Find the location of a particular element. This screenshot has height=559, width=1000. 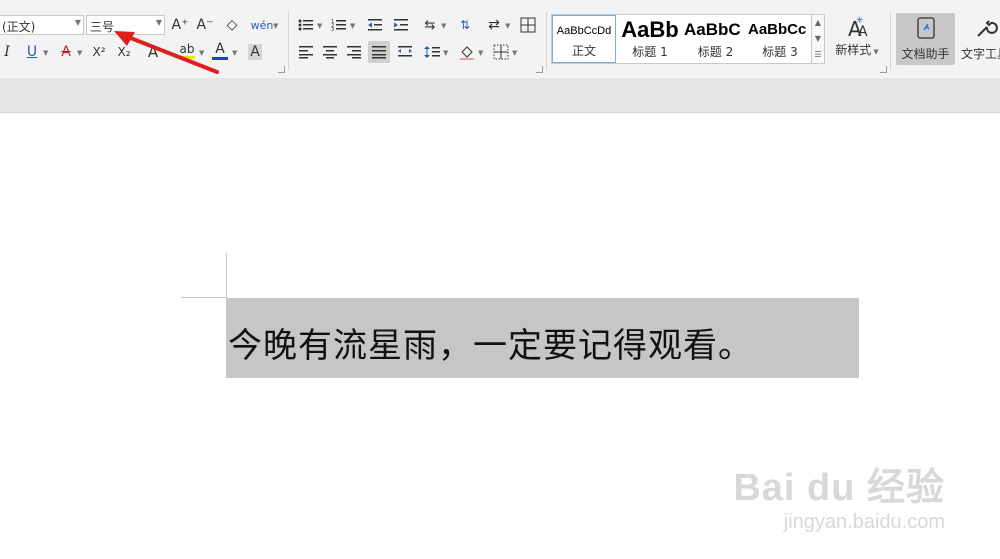

watermark: Bai du 经验 jingyan.baidu.com is located at coordinates (839, 495).